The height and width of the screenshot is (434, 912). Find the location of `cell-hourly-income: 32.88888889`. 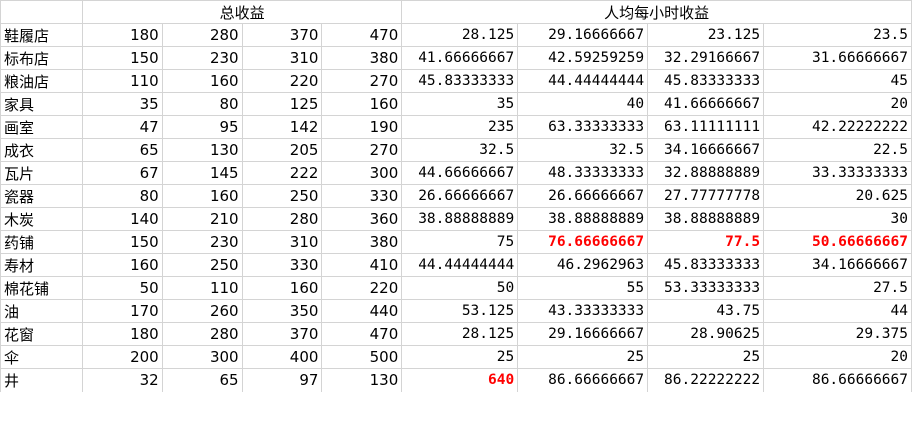

cell-hourly-income: 32.88888889 is located at coordinates (706, 173).